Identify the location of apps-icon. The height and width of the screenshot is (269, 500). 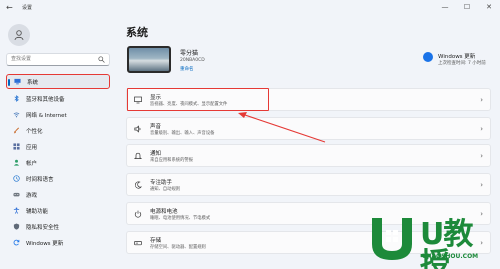
(16, 146).